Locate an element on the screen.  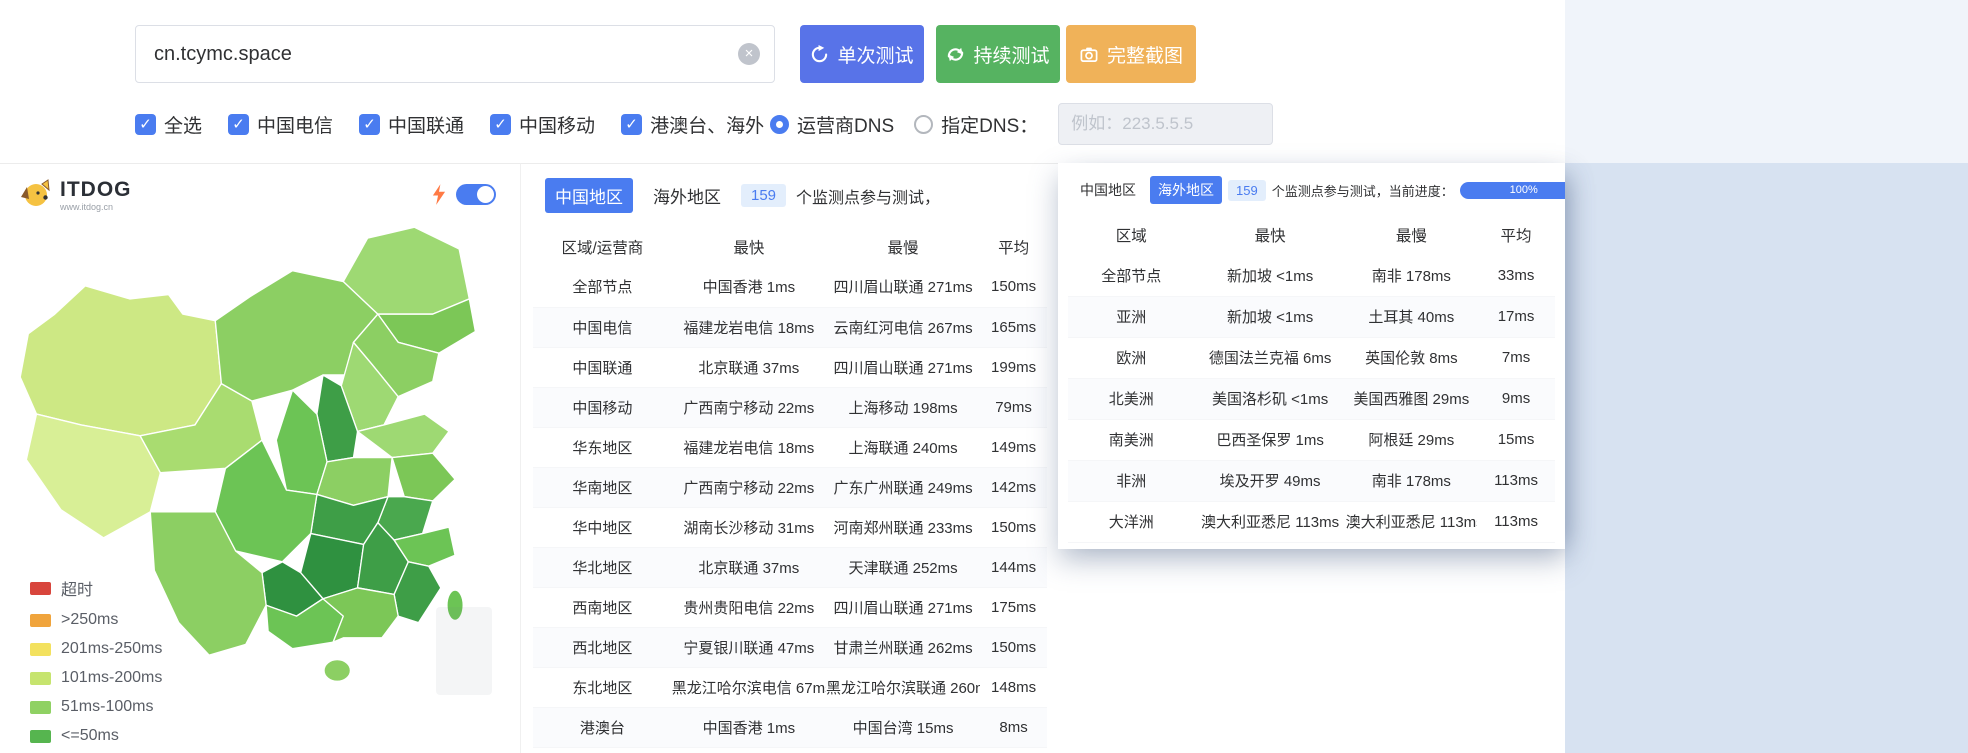
cell-average: 79ms is located at coordinates (1013, 407).